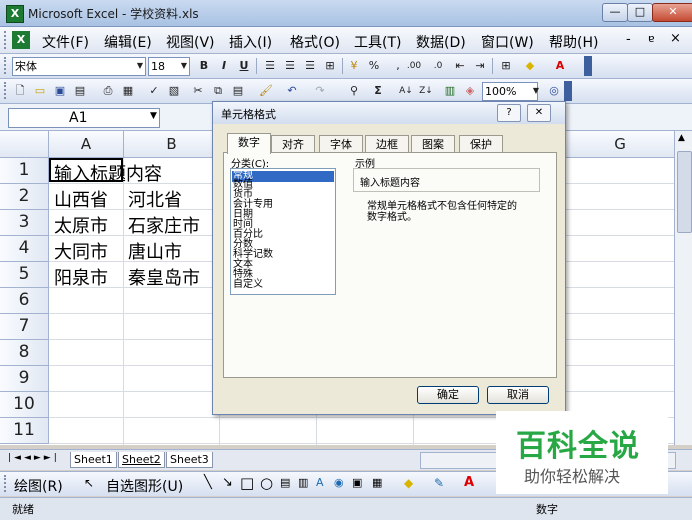 The width and height of the screenshot is (692, 520). I want to click on minimize-button: —, so click(615, 12).